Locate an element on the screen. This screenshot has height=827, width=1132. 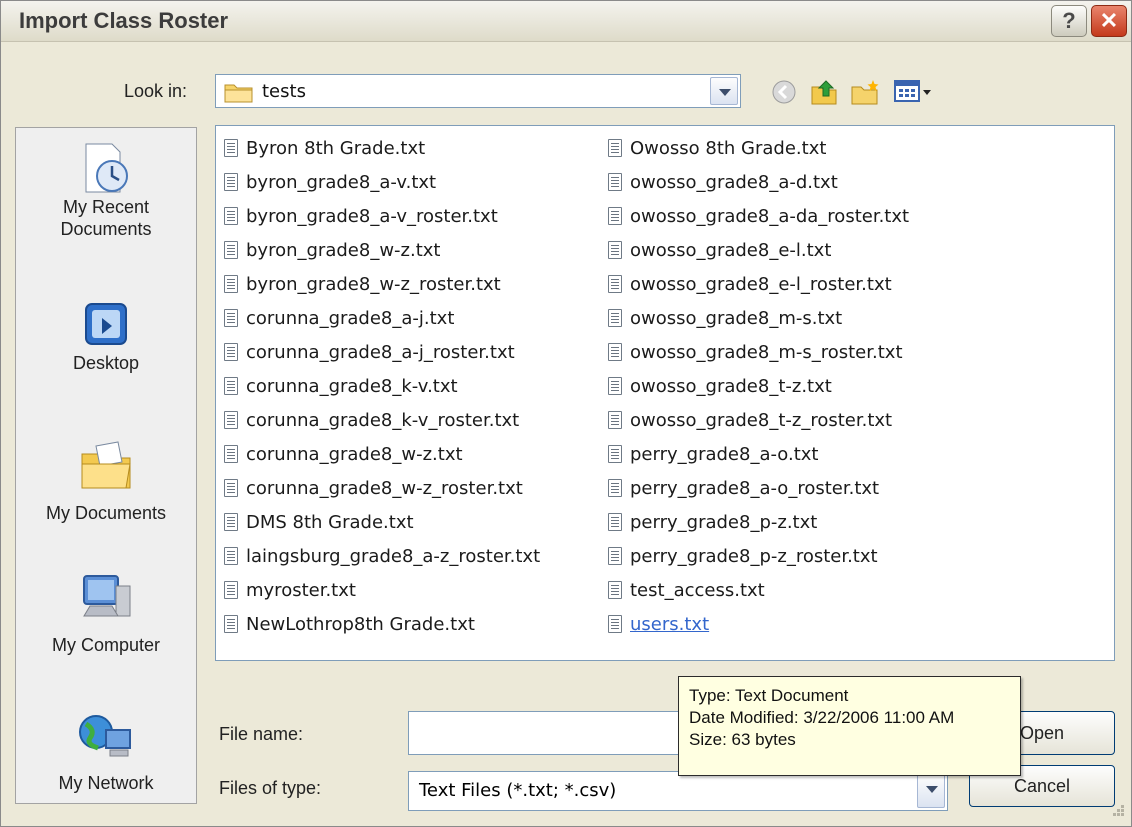
look-in-dropdown: tests is located at coordinates (478, 91).